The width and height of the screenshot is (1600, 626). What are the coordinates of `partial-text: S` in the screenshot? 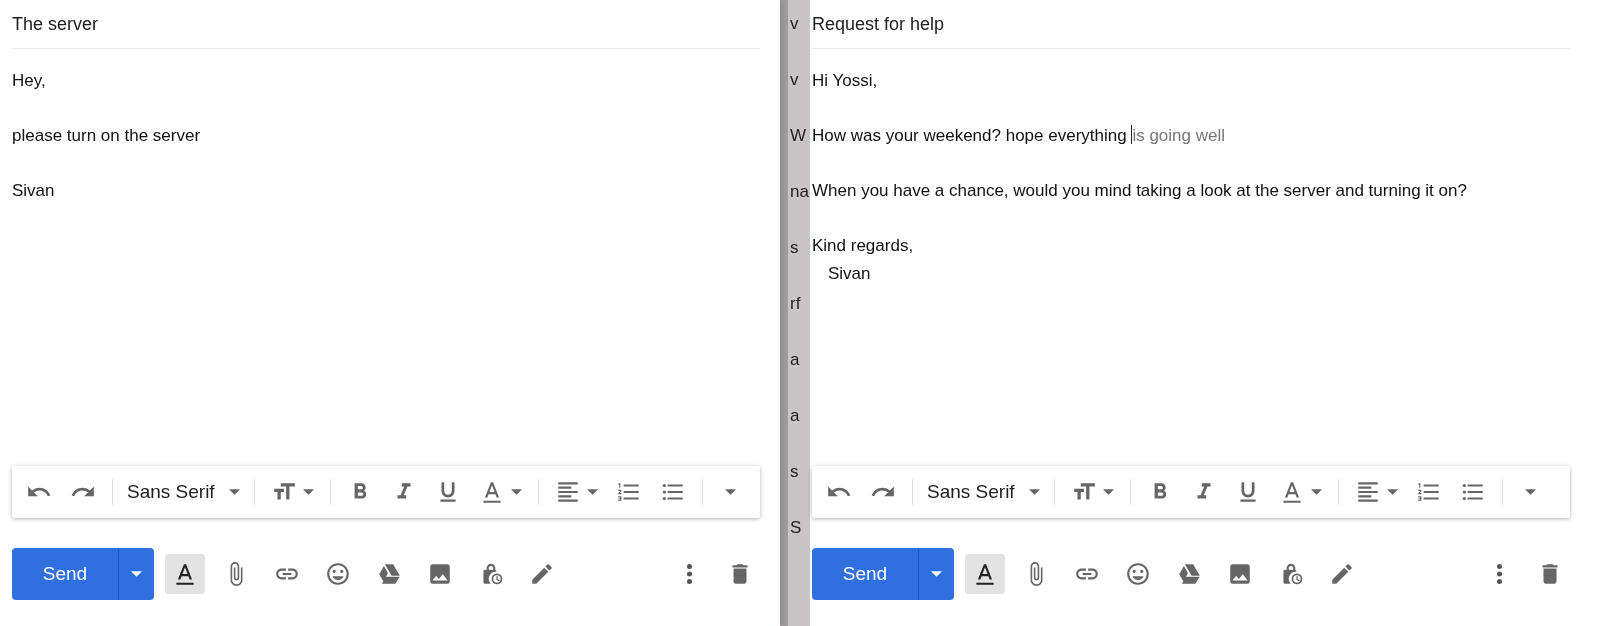 It's located at (796, 528).